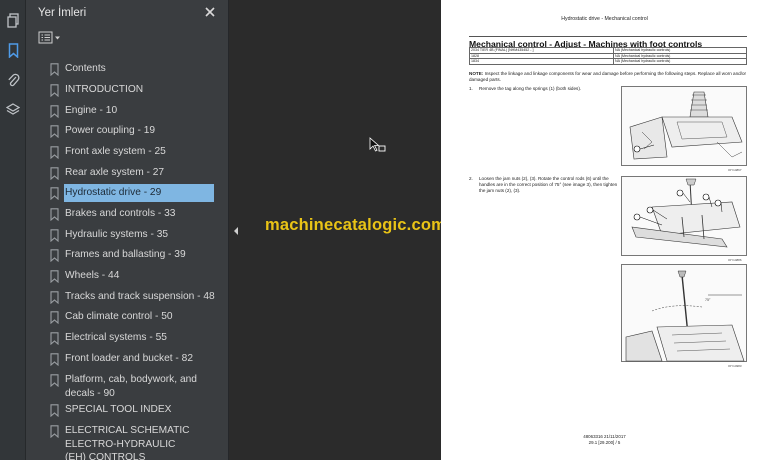  I want to click on thumbnails-icon, so click(13, 20).